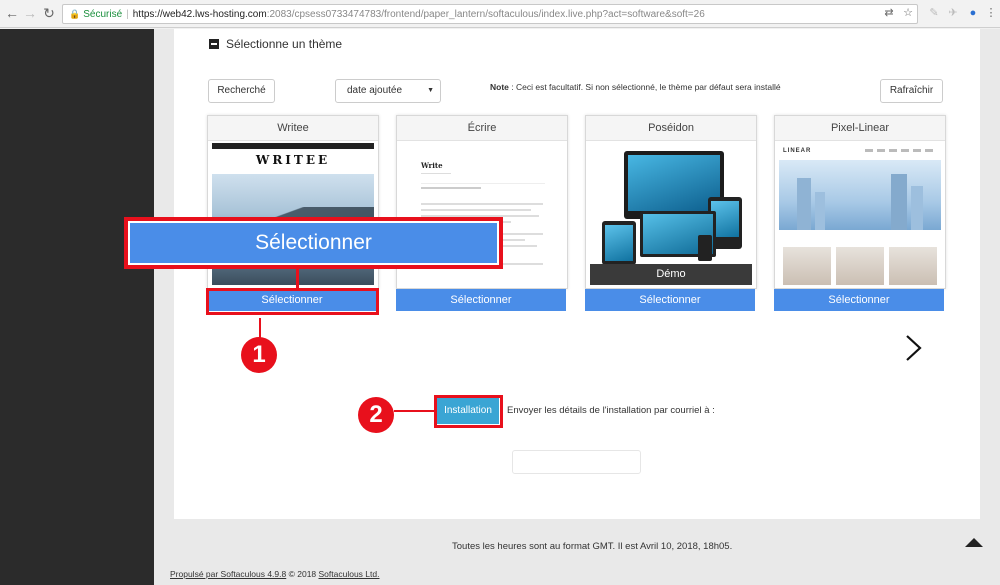 The image size is (1000, 585). What do you see at coordinates (860, 237) in the screenshot?
I see `preview-strip` at bounding box center [860, 237].